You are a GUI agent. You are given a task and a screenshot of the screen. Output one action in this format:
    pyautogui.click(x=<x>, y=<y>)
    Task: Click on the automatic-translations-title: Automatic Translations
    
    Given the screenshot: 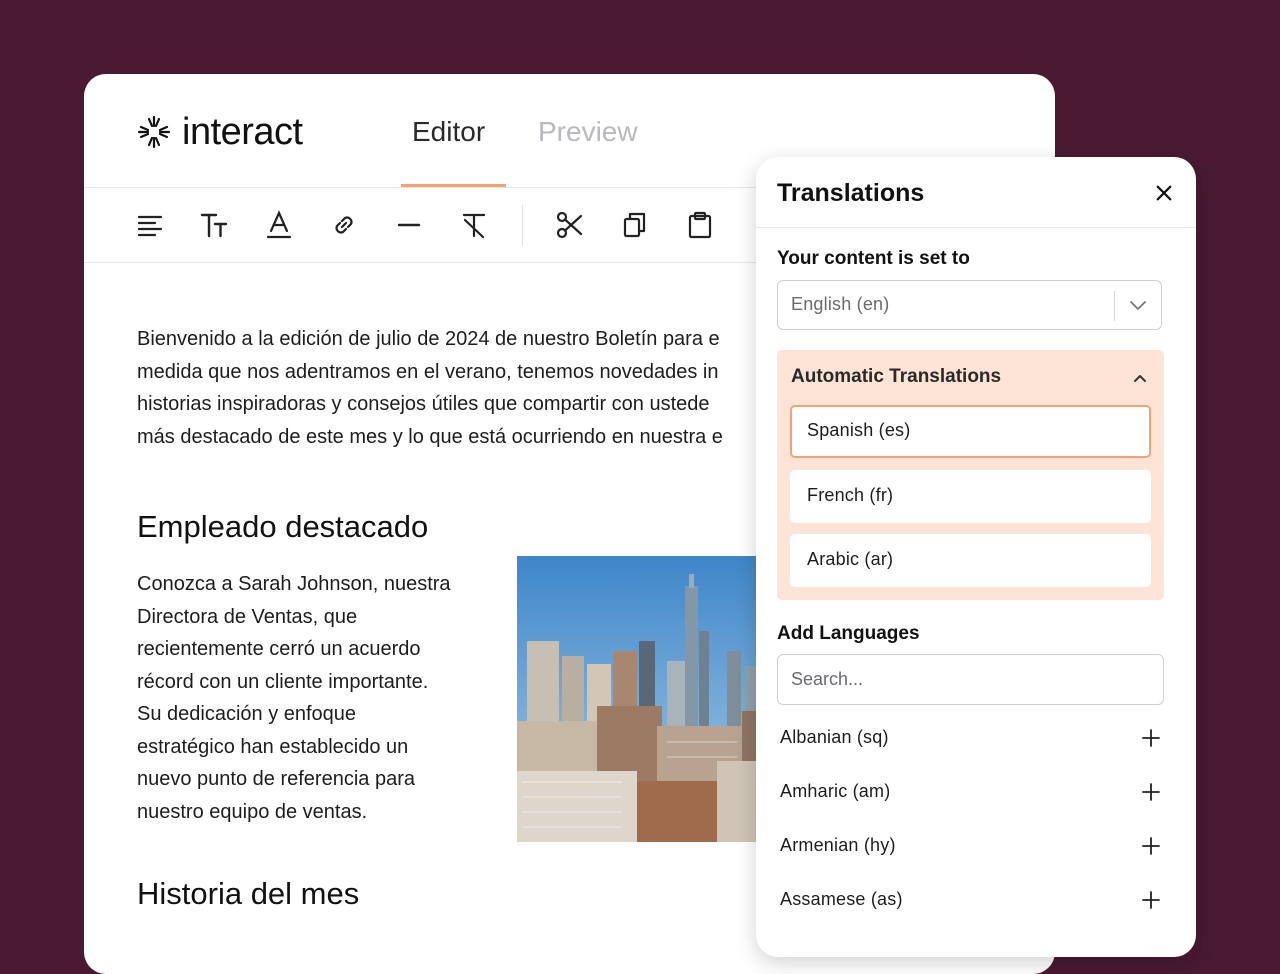 What is the action you would take?
    pyautogui.click(x=896, y=377)
    